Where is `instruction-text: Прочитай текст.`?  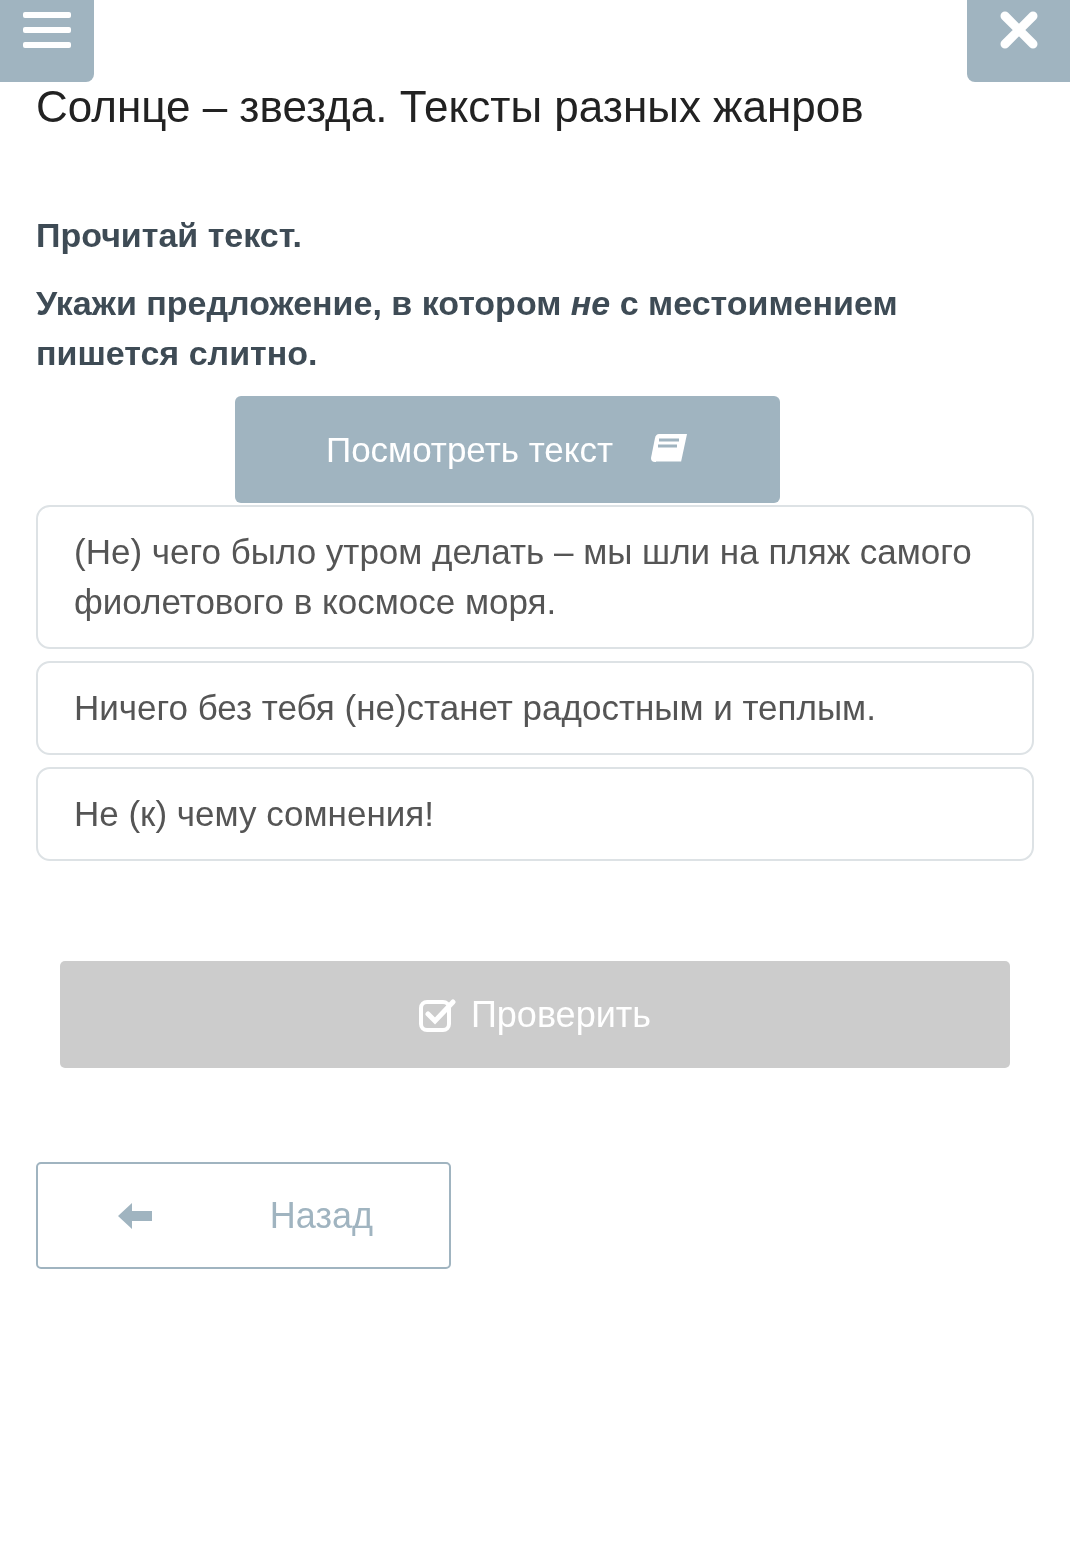
instruction-text: Прочитай текст. is located at coordinates (169, 235).